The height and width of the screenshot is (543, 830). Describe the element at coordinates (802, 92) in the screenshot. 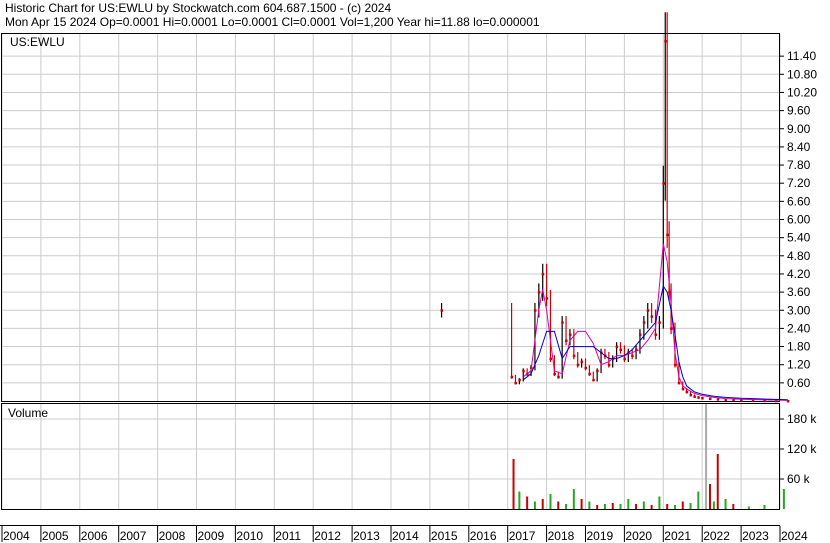

I see `price-tick-label: 10.20` at that location.